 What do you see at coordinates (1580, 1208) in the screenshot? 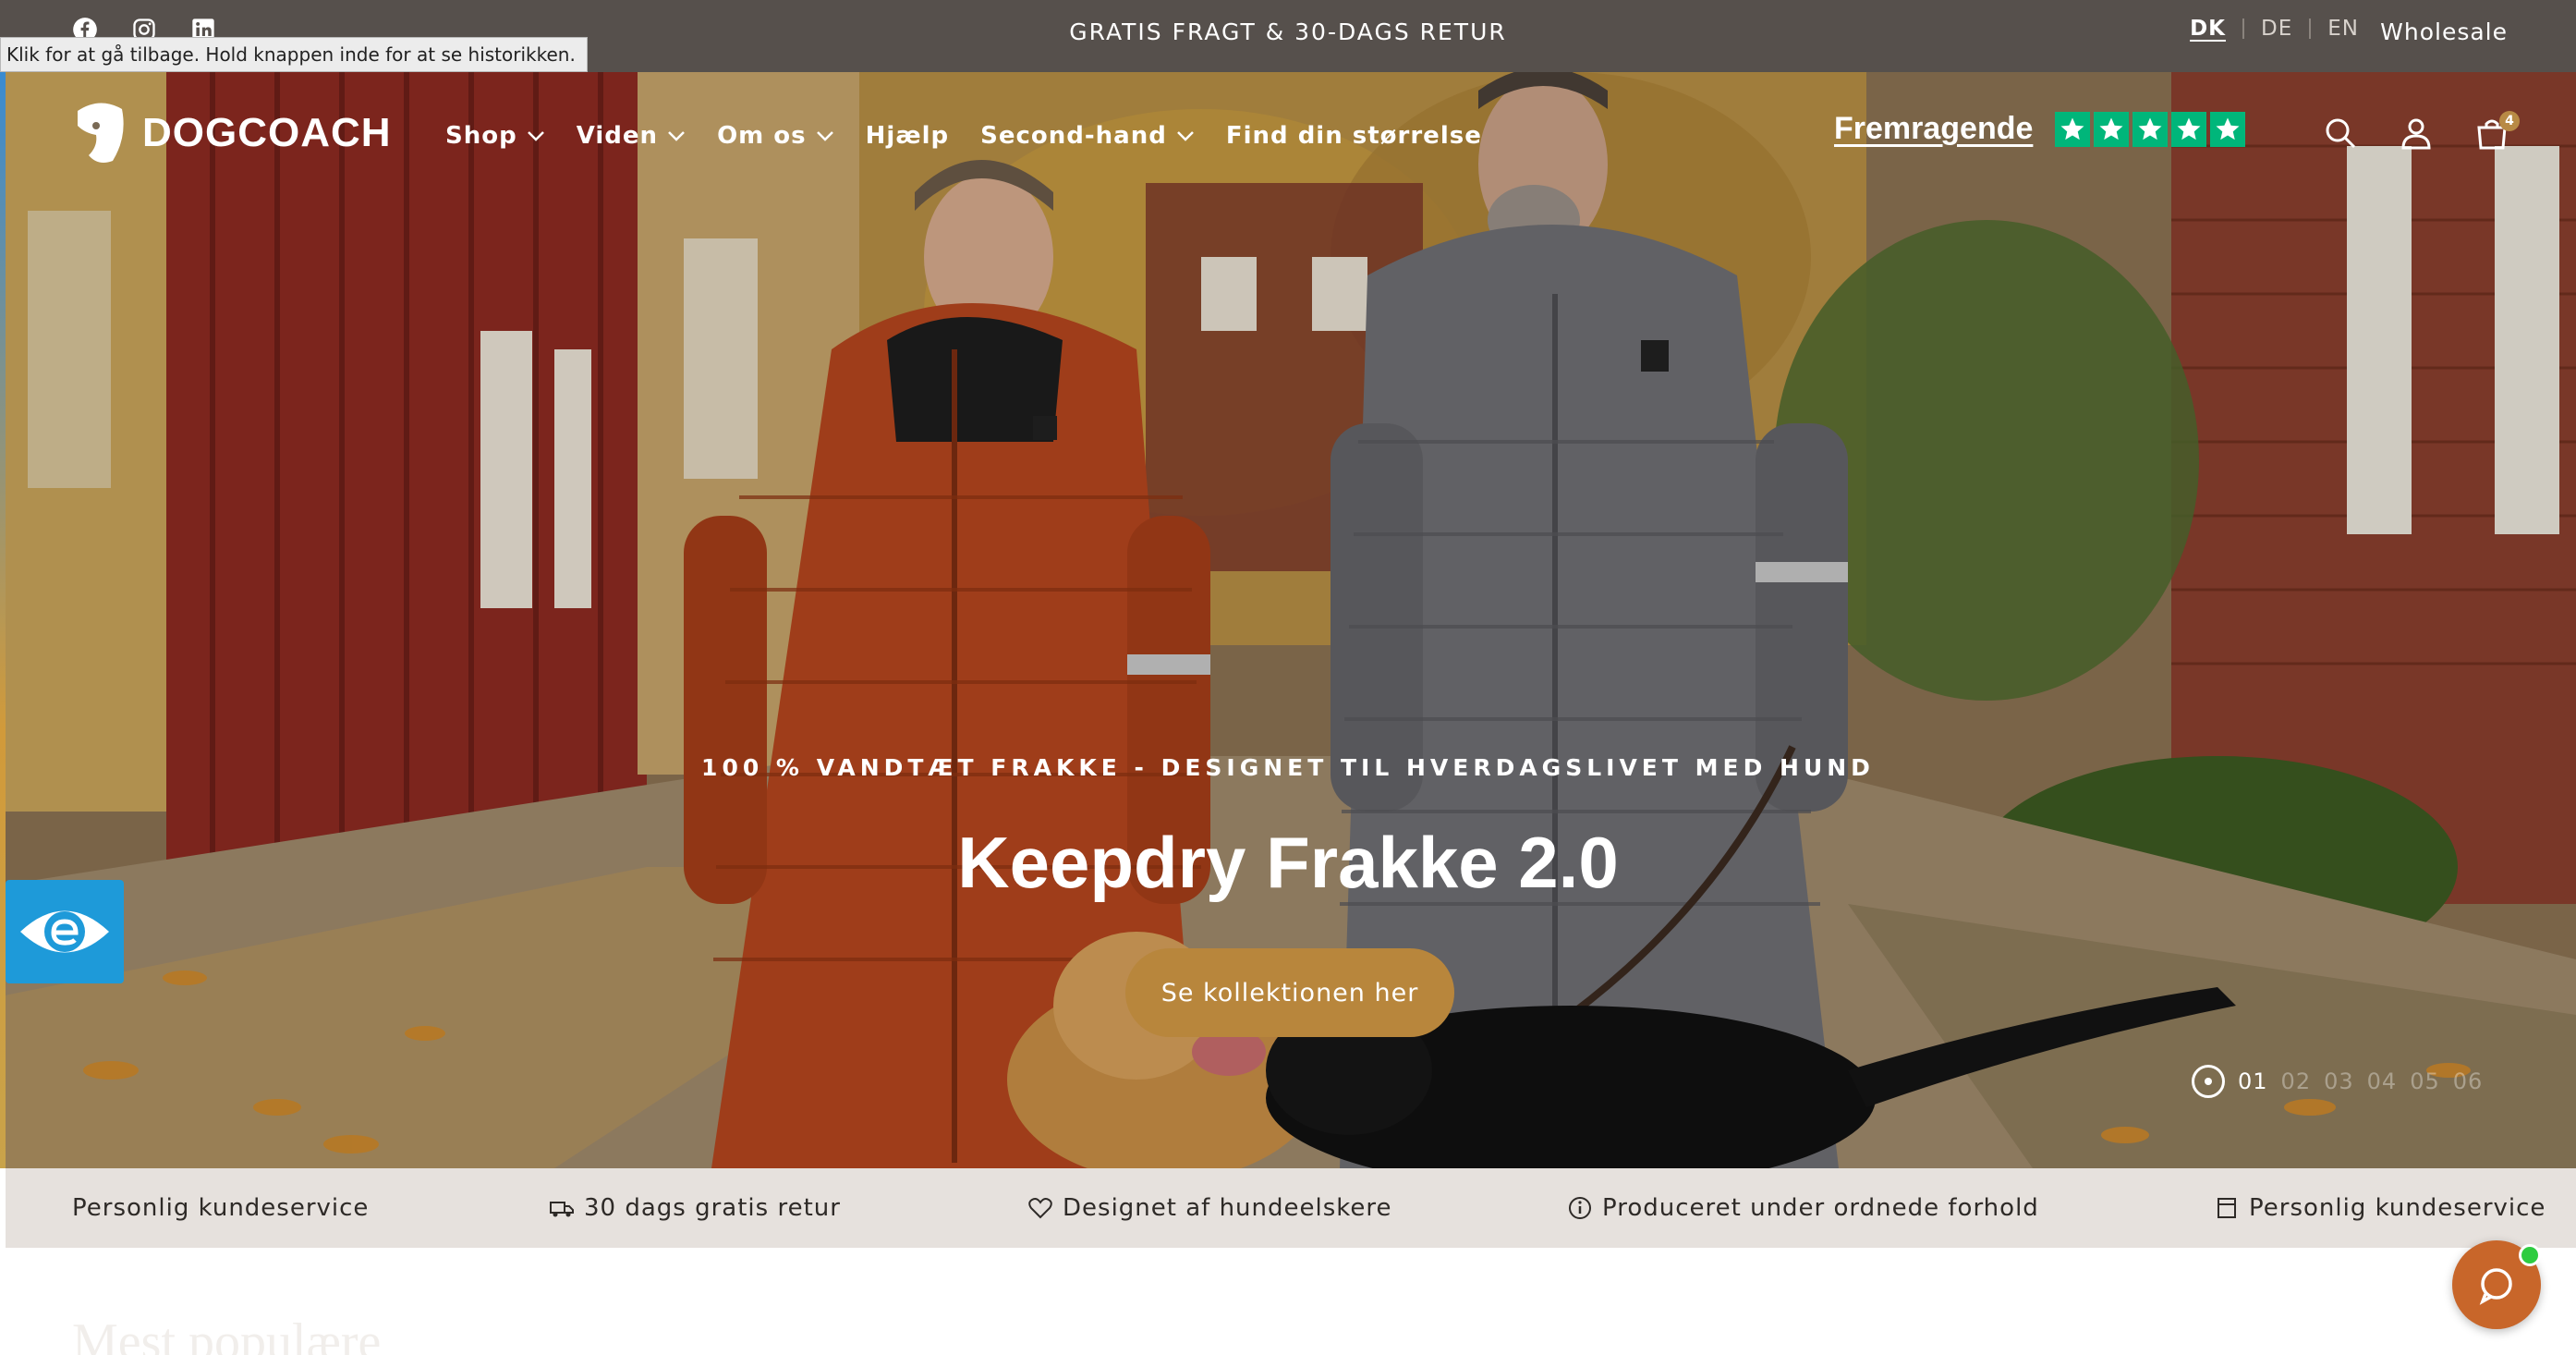
I see `info-icon` at bounding box center [1580, 1208].